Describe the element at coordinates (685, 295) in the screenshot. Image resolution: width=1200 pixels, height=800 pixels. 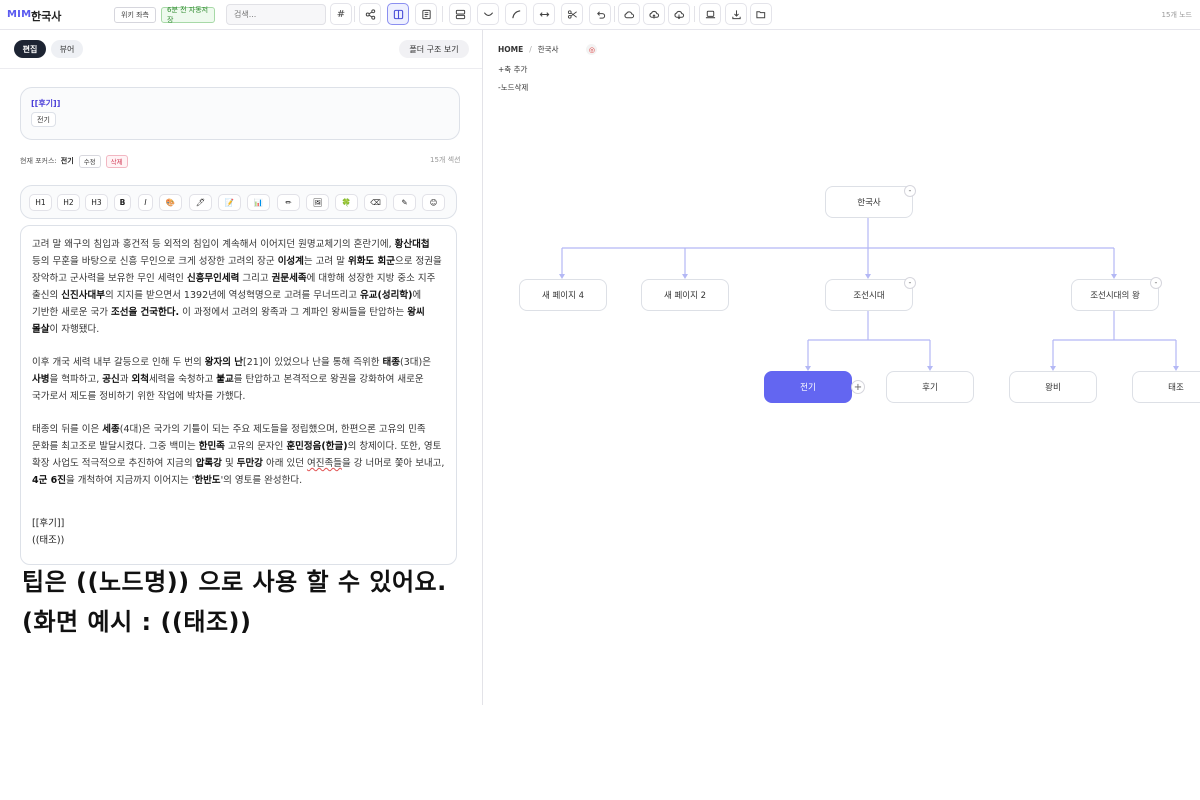
I see `mindmap-node: 새 페이지 2` at that location.